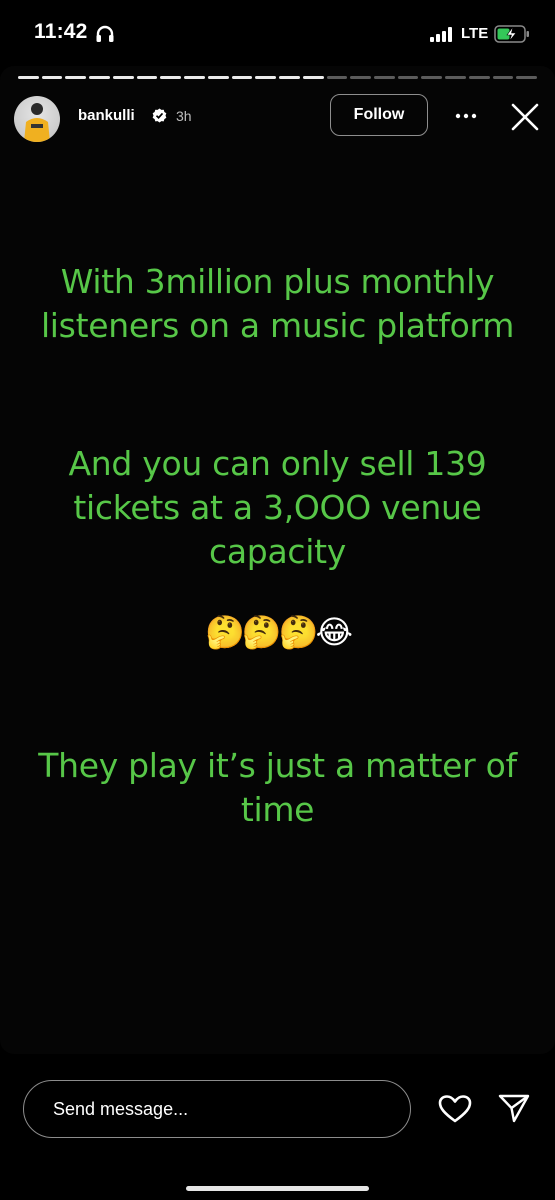  Describe the element at coordinates (475, 33) in the screenshot. I see `network-type: LTE` at that location.